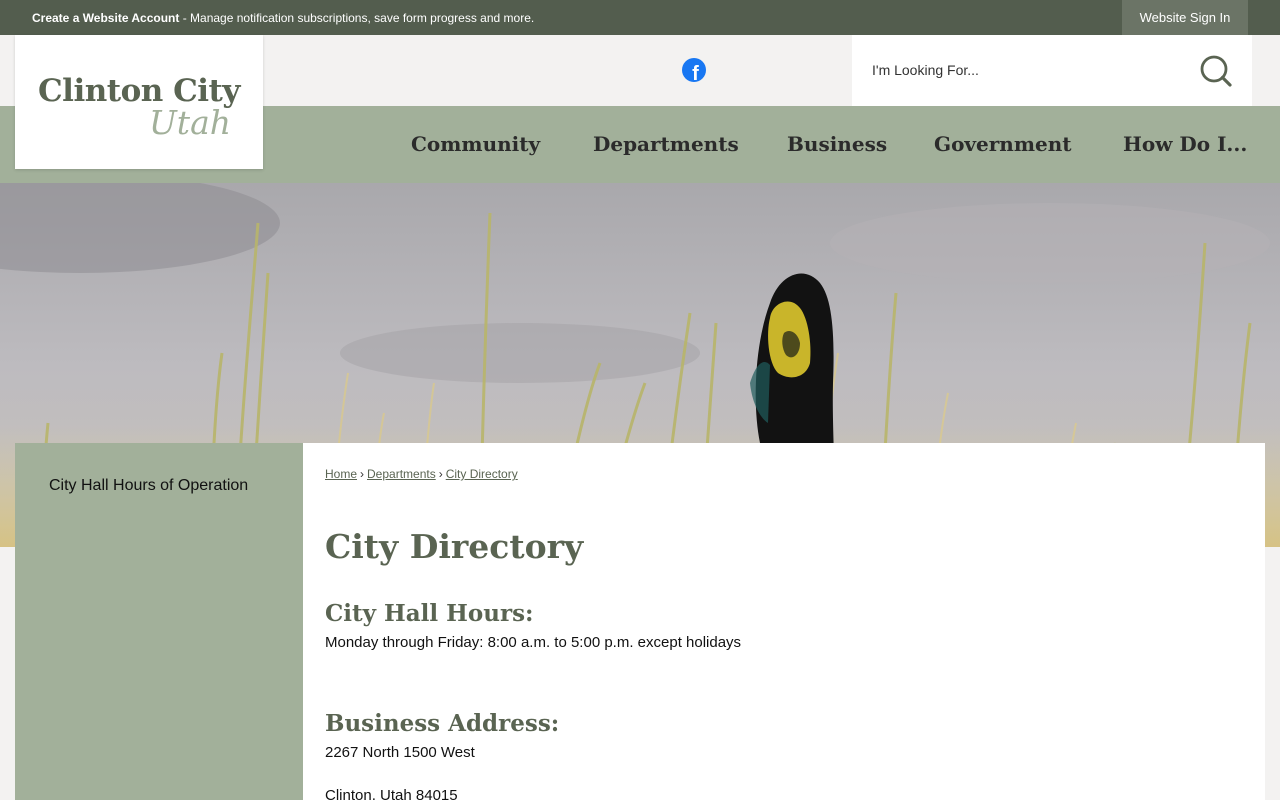 Image resolution: width=1280 pixels, height=800 pixels. Describe the element at coordinates (341, 474) in the screenshot. I see `breadcrumb-home: Home` at that location.